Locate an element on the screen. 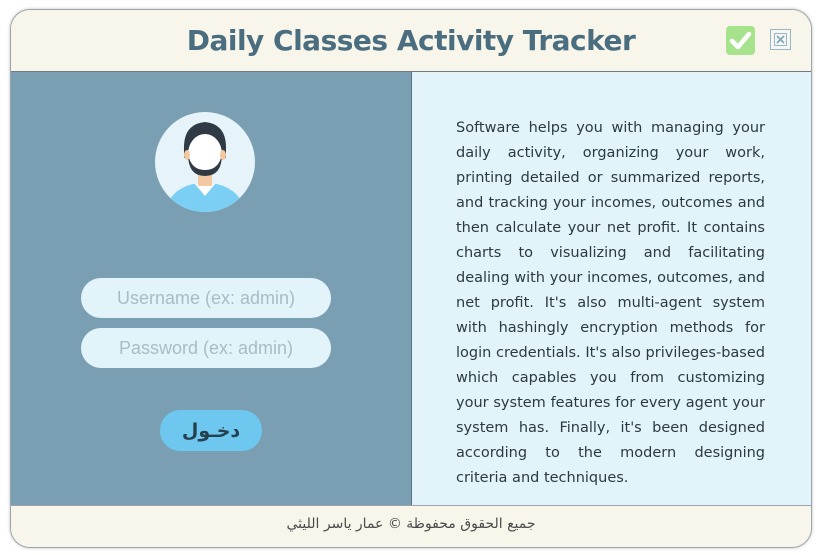 This screenshot has width=820, height=555. footer-bar: جميع الحقوق محفوظة © عمار ياسر الليثي is located at coordinates (411, 526).